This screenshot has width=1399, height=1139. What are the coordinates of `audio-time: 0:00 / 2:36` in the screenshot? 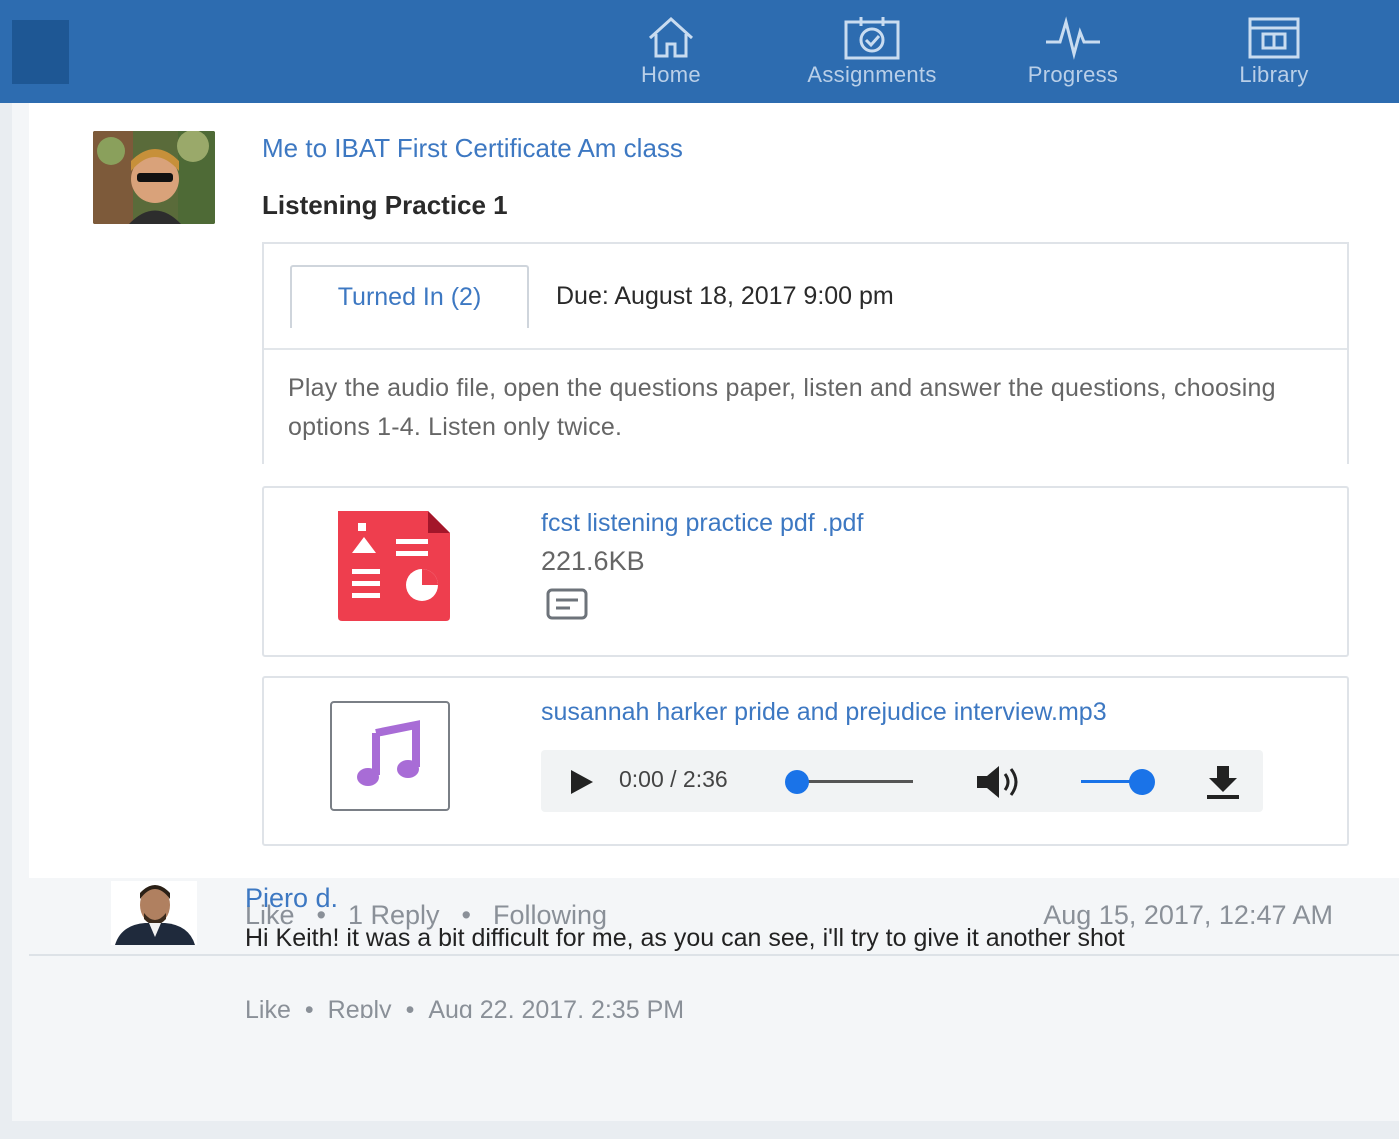 It's located at (673, 779).